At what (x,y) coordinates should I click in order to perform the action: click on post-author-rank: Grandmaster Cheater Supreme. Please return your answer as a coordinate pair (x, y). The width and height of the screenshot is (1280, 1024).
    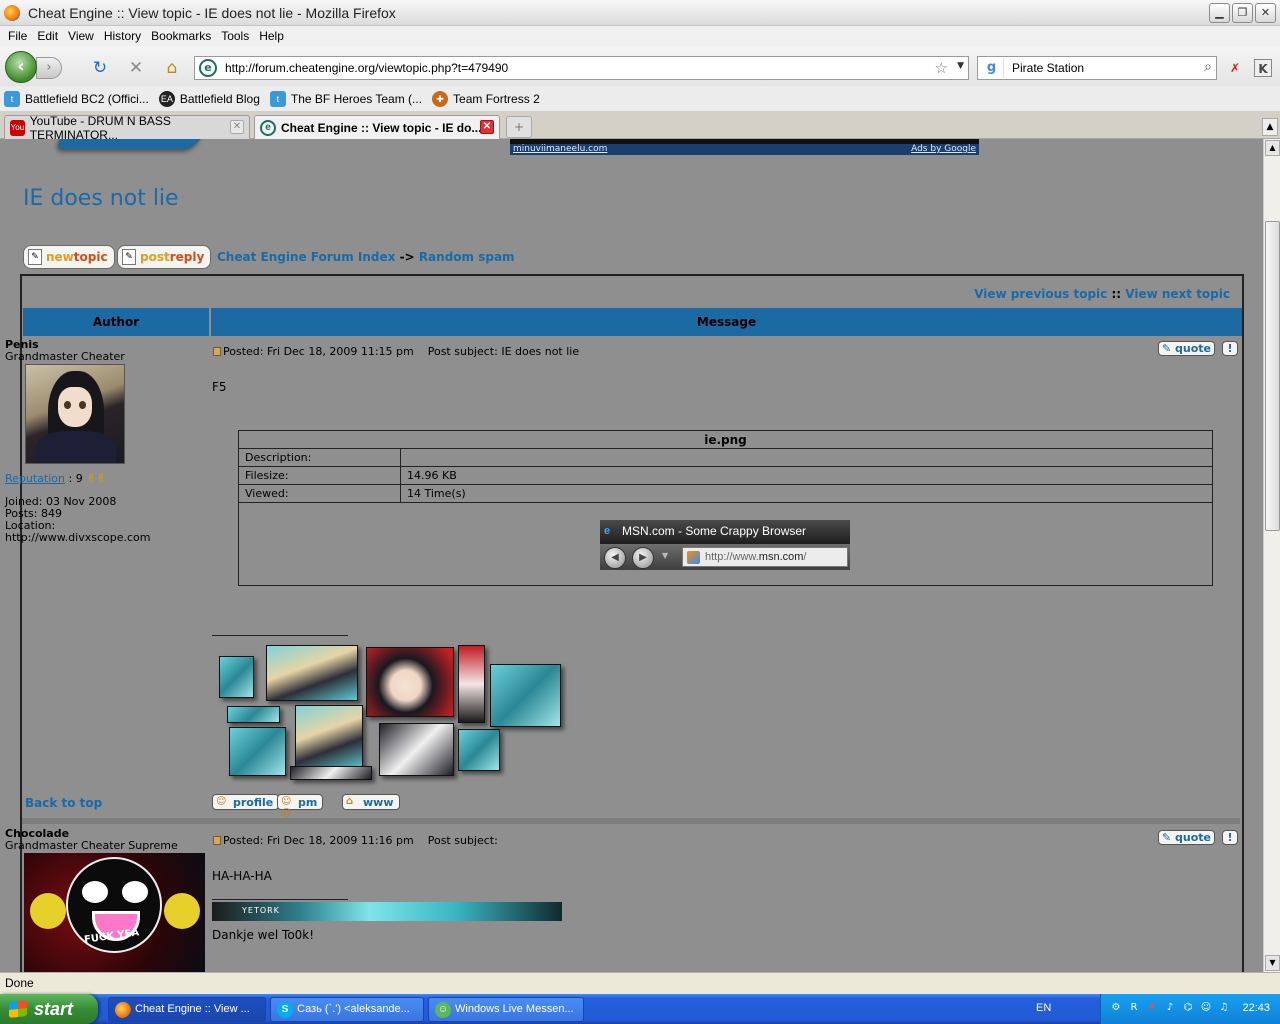
    Looking at the image, I should click on (91, 845).